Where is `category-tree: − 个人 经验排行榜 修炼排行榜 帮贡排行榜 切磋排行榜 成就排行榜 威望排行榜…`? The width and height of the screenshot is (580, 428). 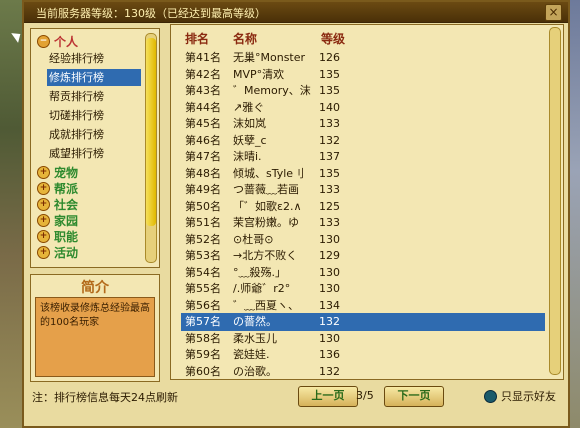 category-tree: − 个人 经验排行榜 修炼排行榜 帮贡排行榜 切磋排行榜 成就排行榜 威望排行榜… is located at coordinates (95, 148).